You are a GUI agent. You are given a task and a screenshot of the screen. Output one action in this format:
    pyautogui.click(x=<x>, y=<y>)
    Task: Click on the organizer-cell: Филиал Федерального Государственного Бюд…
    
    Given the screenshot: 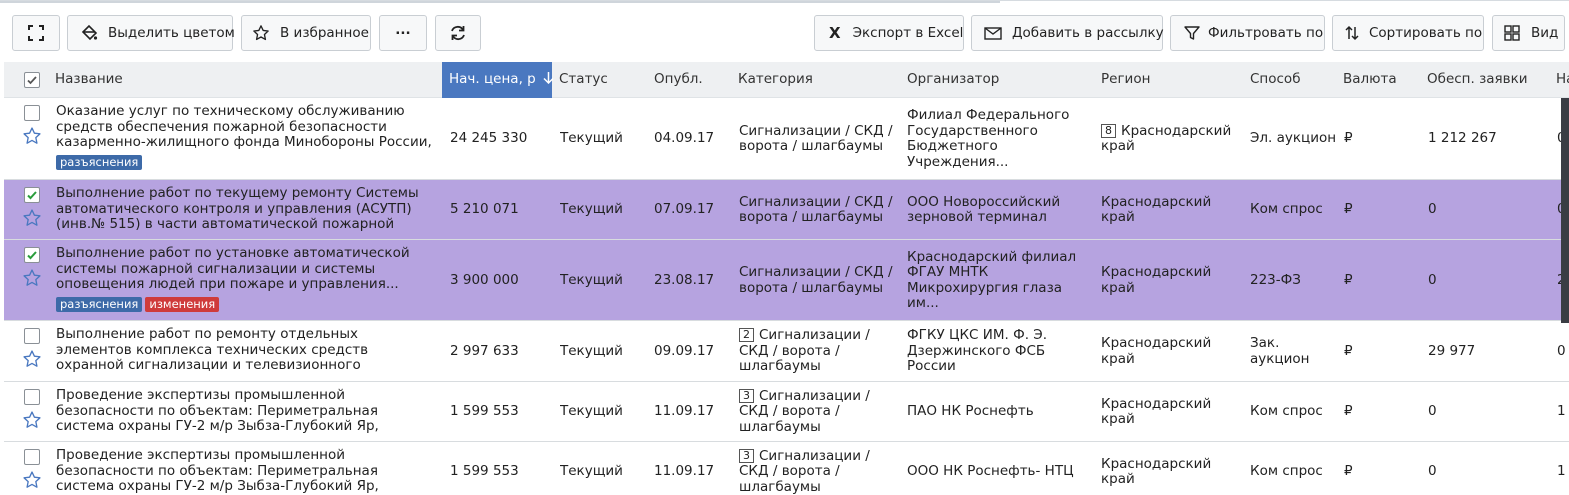 What is the action you would take?
    pyautogui.click(x=1000, y=139)
    